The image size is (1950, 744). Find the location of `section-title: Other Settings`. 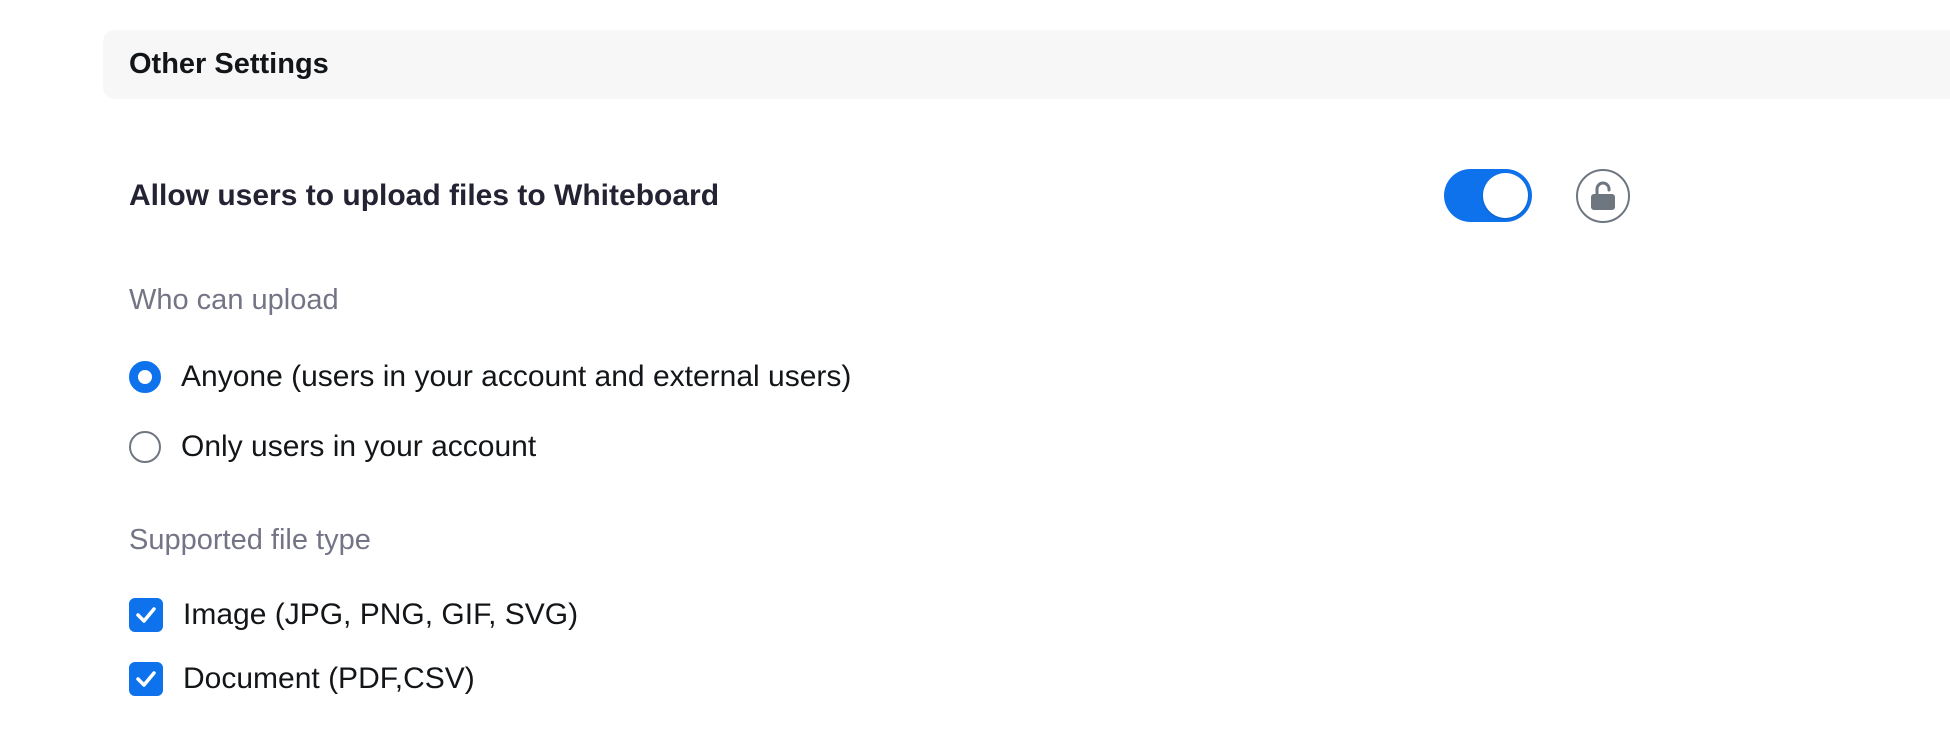

section-title: Other Settings is located at coordinates (229, 64).